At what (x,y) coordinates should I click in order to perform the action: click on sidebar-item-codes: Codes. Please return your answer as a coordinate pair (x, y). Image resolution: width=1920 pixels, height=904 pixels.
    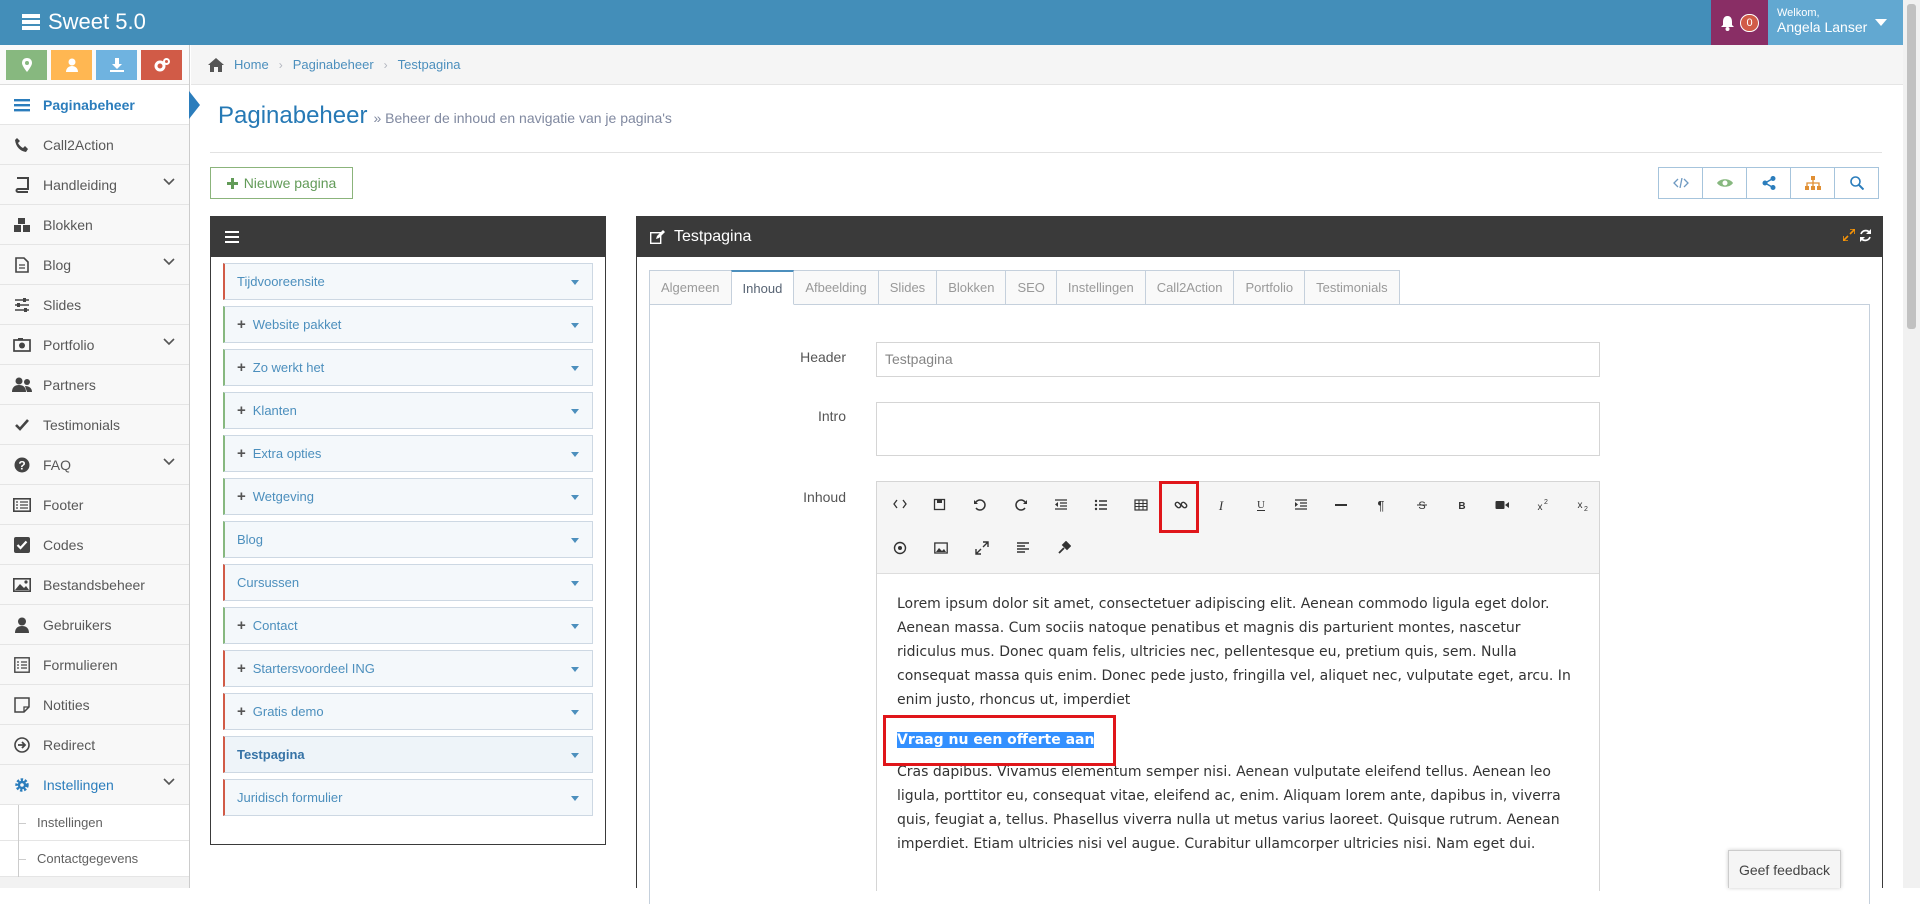
    Looking at the image, I should click on (94, 545).